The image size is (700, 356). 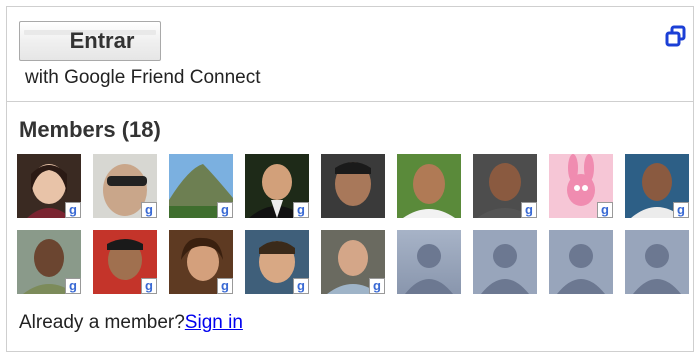 I want to click on friend-connect-subtitle: with Google Friend Connect, so click(x=143, y=77).